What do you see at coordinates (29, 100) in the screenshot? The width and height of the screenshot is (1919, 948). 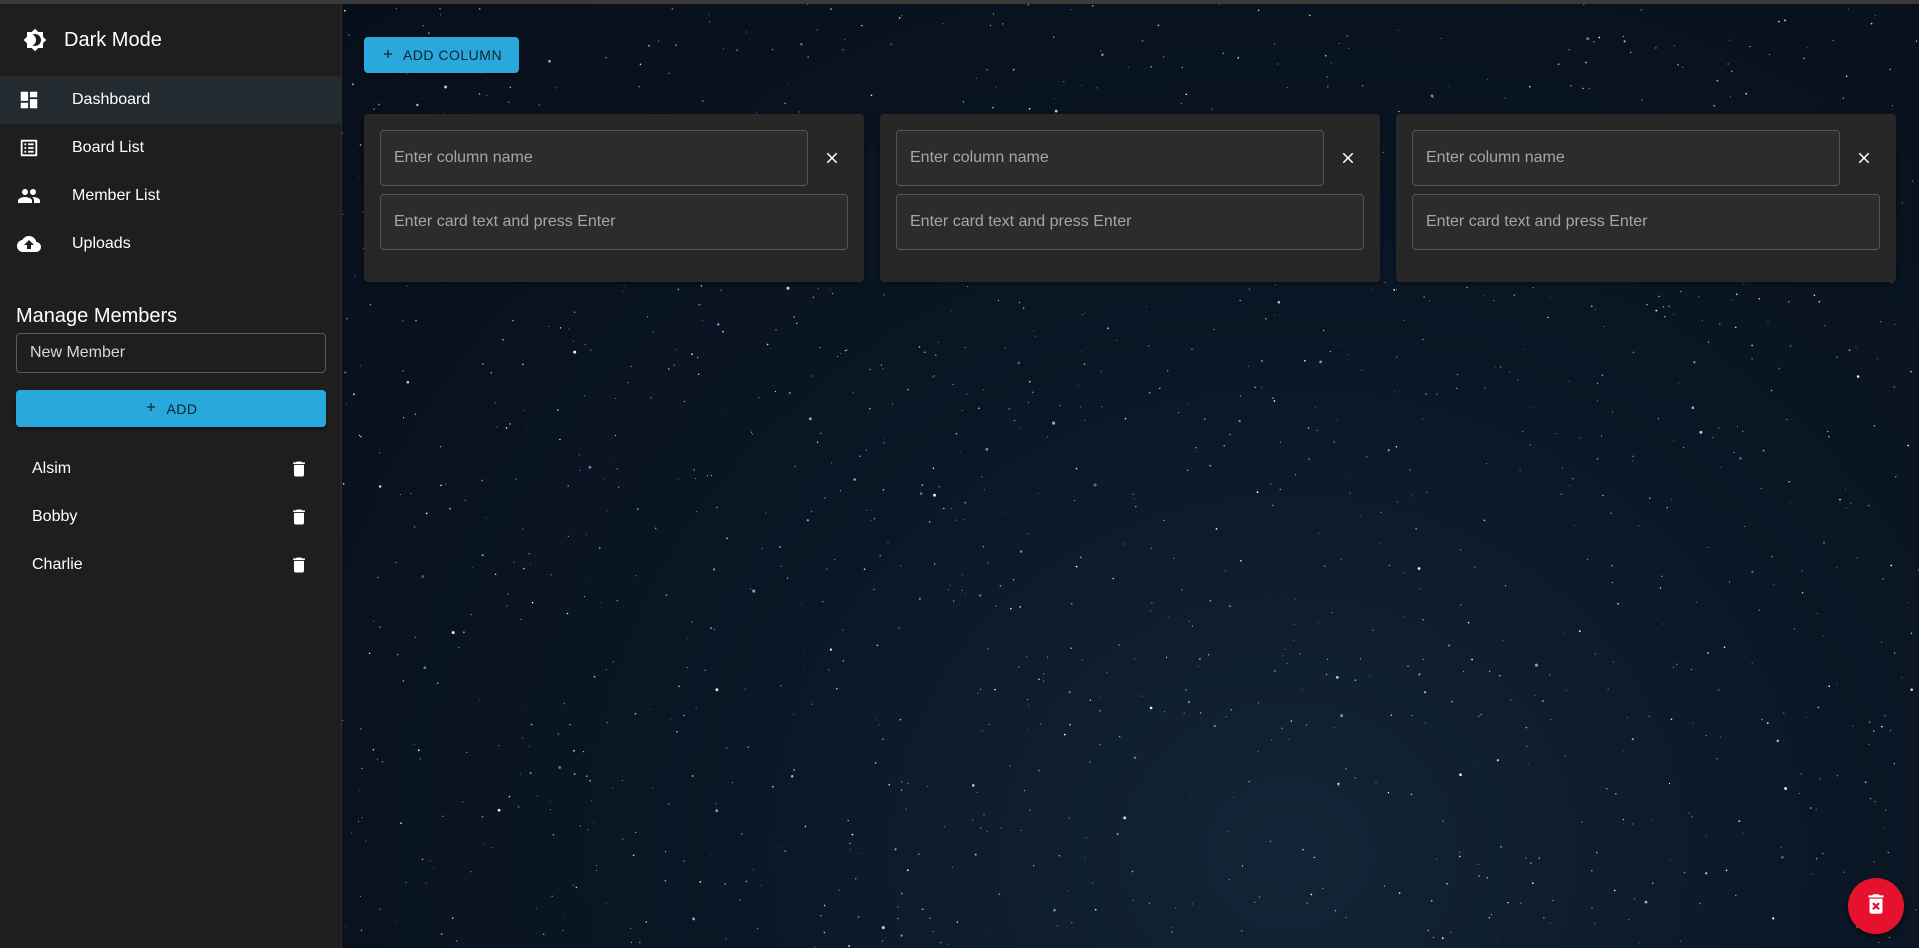 I see `dashboard-icon` at bounding box center [29, 100].